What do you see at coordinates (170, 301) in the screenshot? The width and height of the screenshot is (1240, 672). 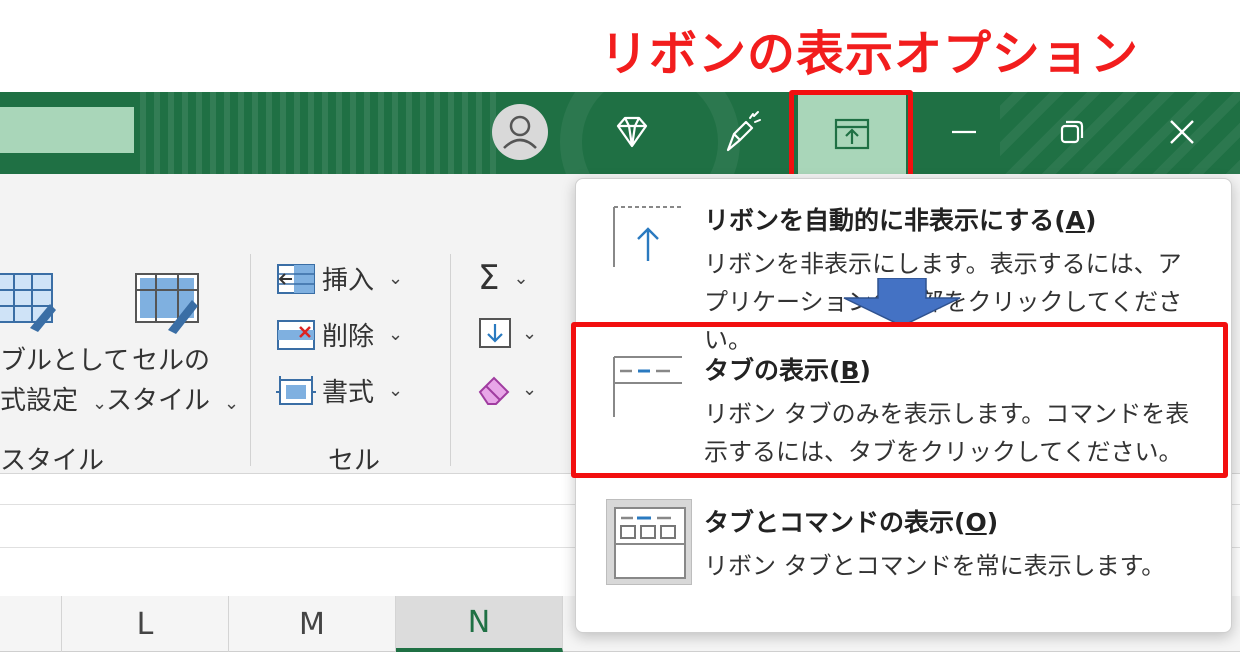 I see `cell-styles-icon` at bounding box center [170, 301].